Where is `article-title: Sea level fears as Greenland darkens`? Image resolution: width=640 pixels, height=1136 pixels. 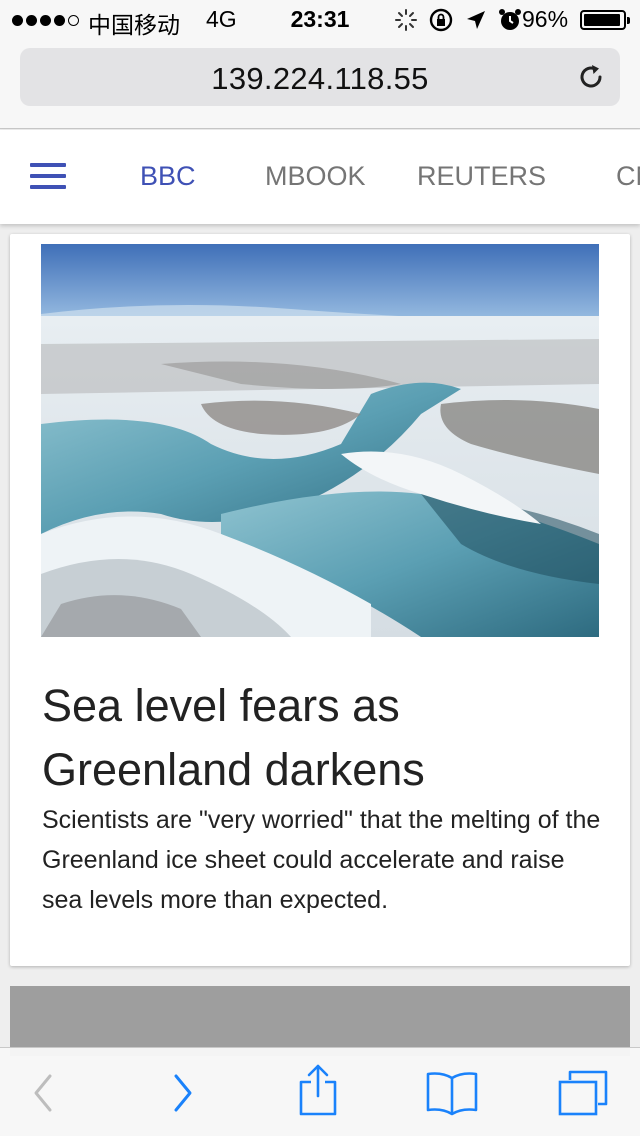 article-title: Sea level fears as Greenland darkens is located at coordinates (322, 738).